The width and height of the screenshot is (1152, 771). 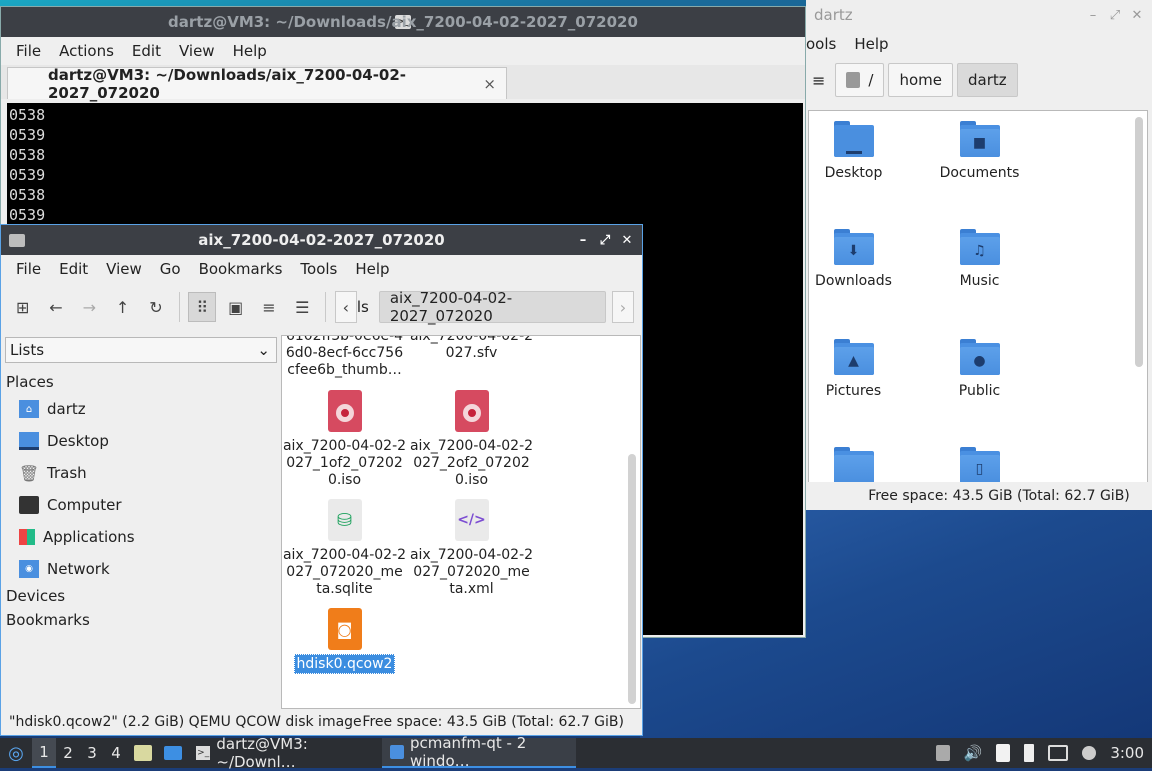 I want to click on workspace-1: 1, so click(x=44, y=753).